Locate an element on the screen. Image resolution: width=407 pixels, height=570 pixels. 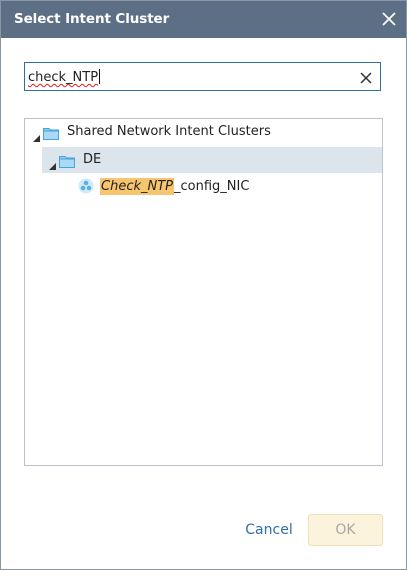
close-icon is located at coordinates (389, 19).